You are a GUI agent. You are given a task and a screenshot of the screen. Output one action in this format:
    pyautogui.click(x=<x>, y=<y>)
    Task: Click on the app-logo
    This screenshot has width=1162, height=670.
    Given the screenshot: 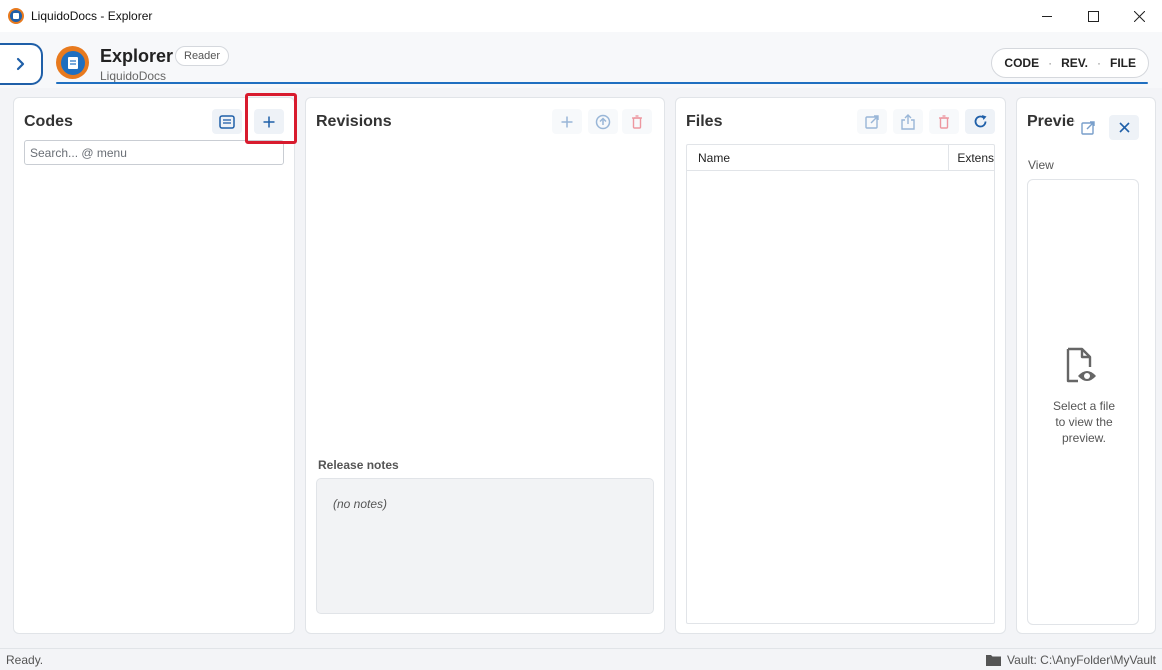 What is the action you would take?
    pyautogui.click(x=72, y=62)
    